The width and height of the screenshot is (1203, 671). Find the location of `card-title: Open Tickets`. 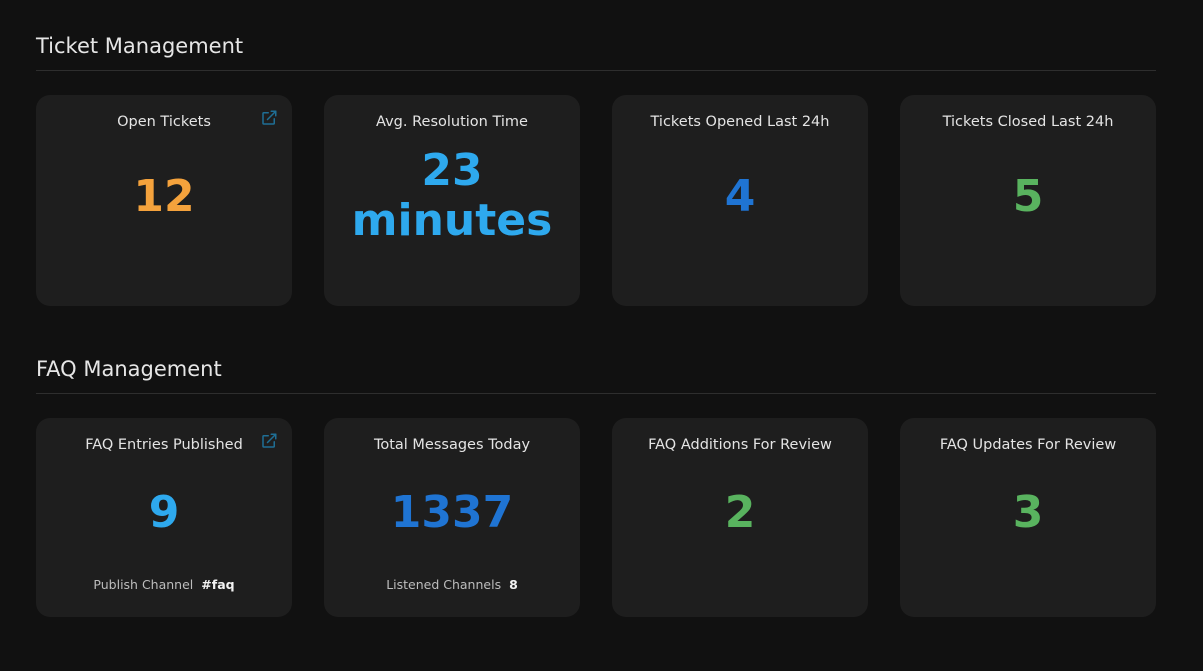

card-title: Open Tickets is located at coordinates (164, 122).